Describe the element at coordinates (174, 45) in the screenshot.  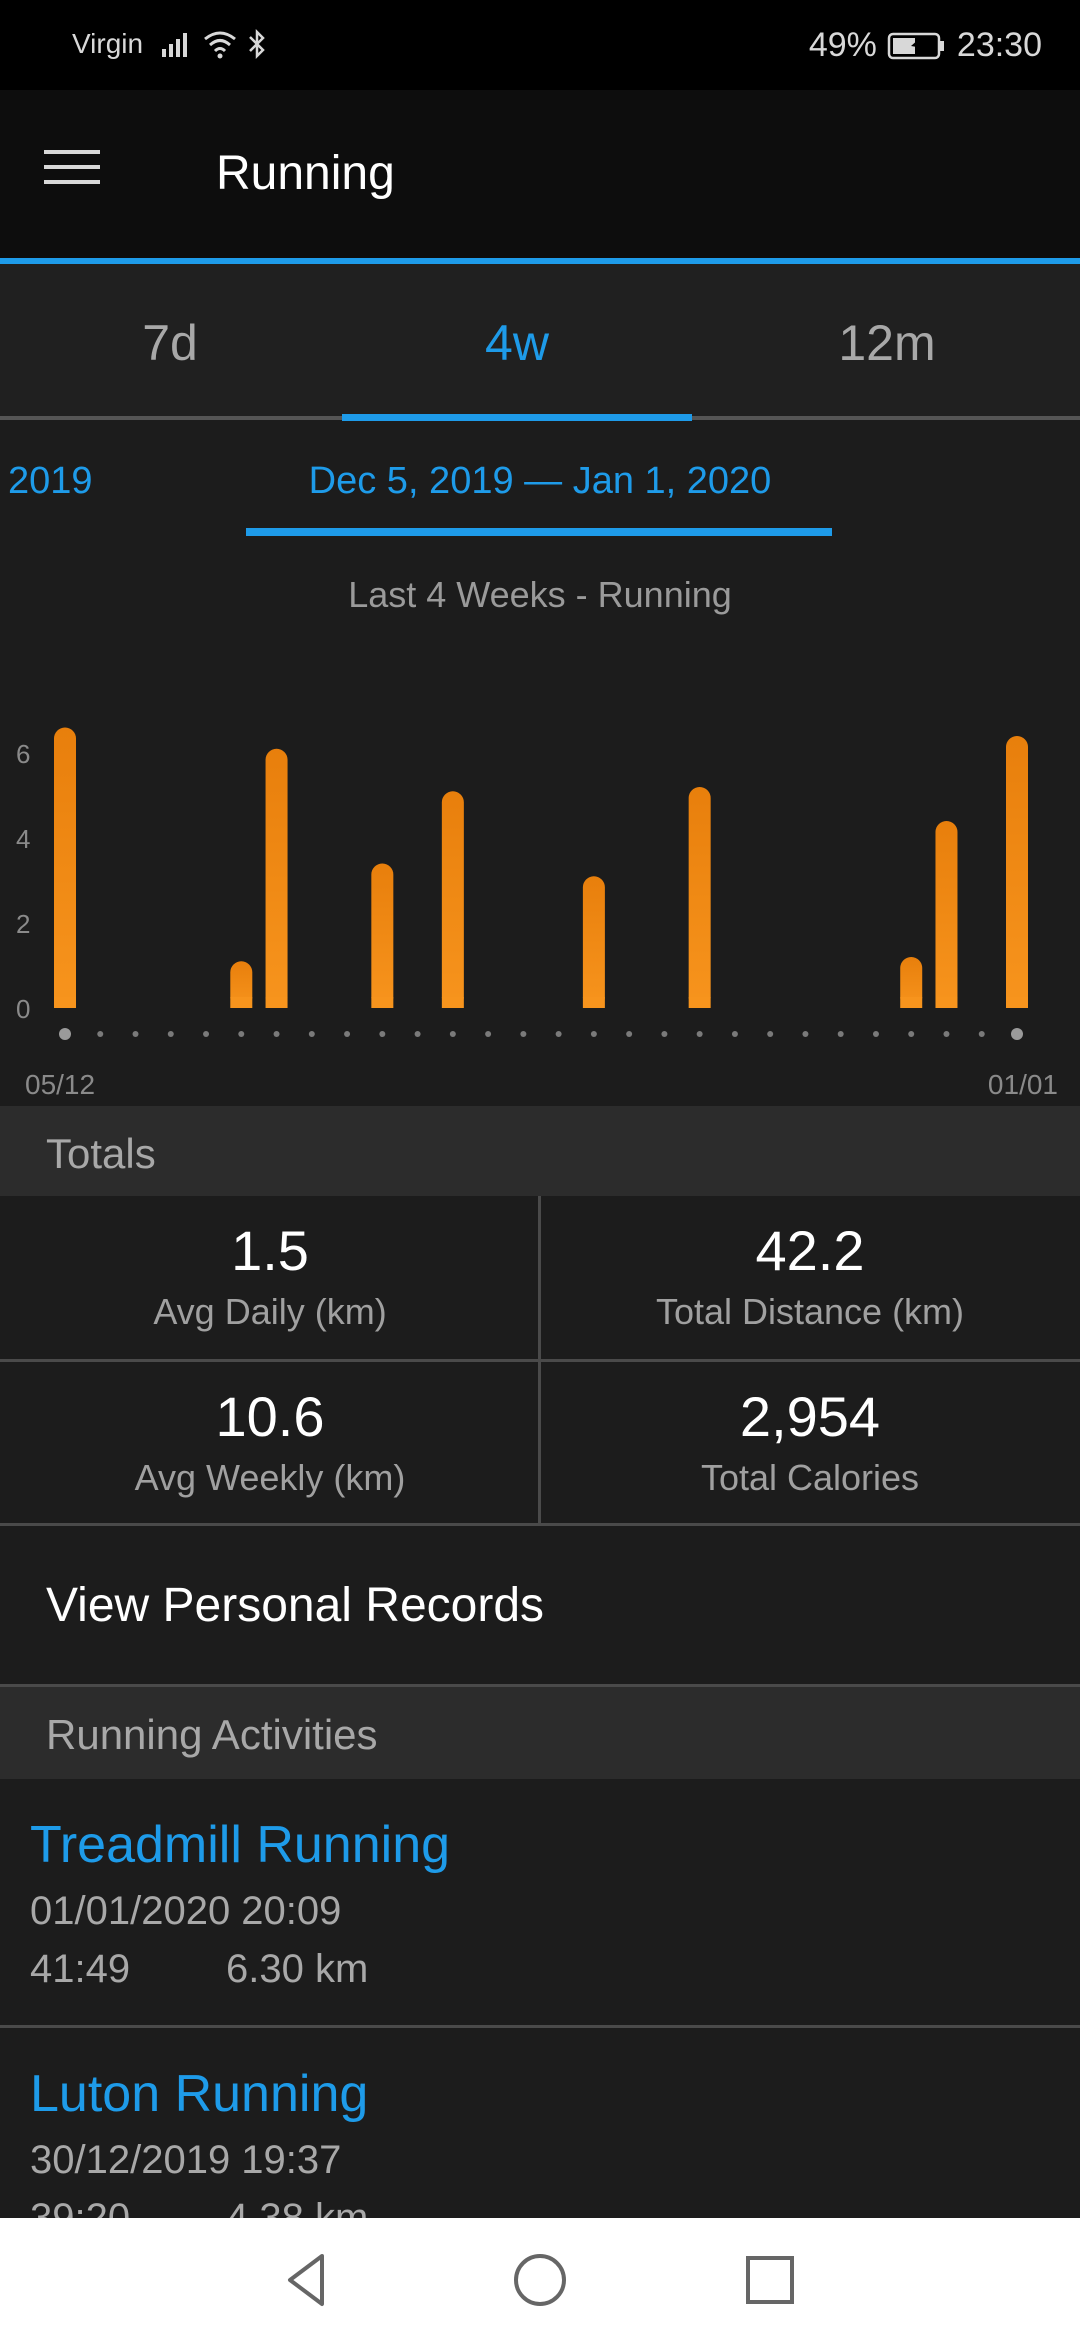
I see `signal-icon` at that location.